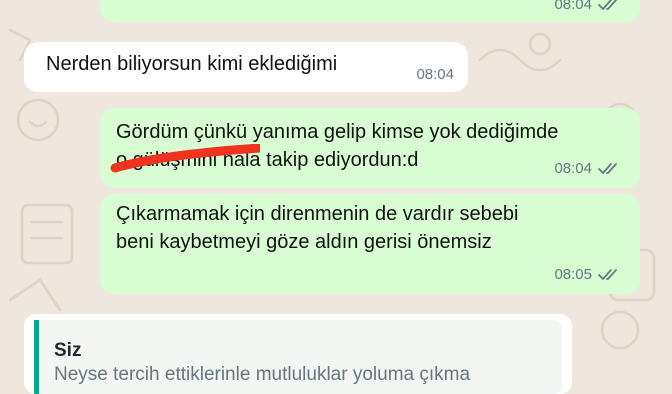 This screenshot has height=394, width=672. Describe the element at coordinates (192, 64) in the screenshot. I see `message-text: Nerden biliyorsun kimi eklediğimi` at that location.